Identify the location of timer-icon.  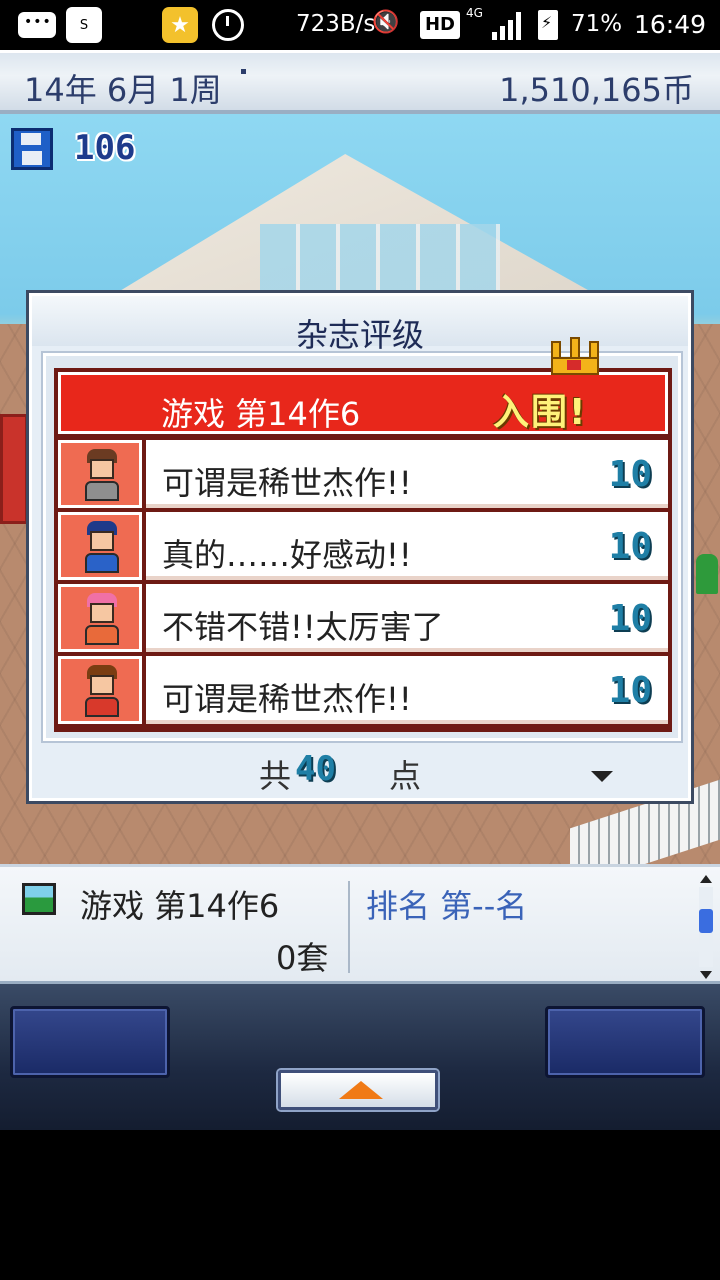
(228, 25).